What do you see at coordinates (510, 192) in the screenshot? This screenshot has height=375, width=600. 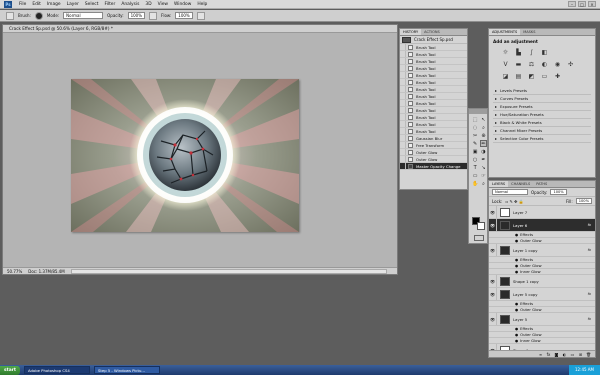 I see `blend-mode-select: Normal` at bounding box center [510, 192].